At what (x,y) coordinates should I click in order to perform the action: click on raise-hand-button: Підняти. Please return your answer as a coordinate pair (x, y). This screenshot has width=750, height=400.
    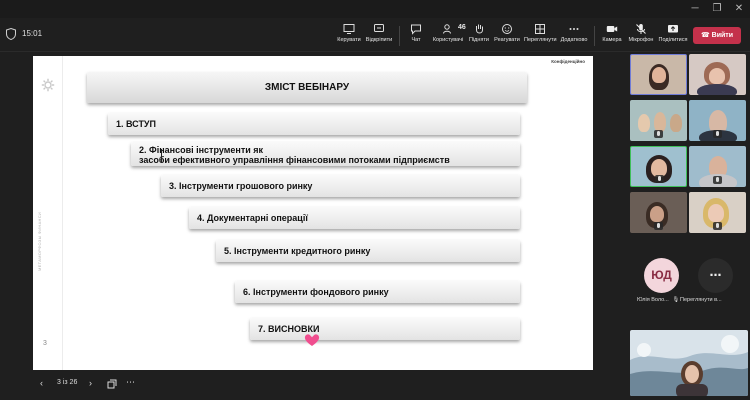
    Looking at the image, I should click on (479, 35).